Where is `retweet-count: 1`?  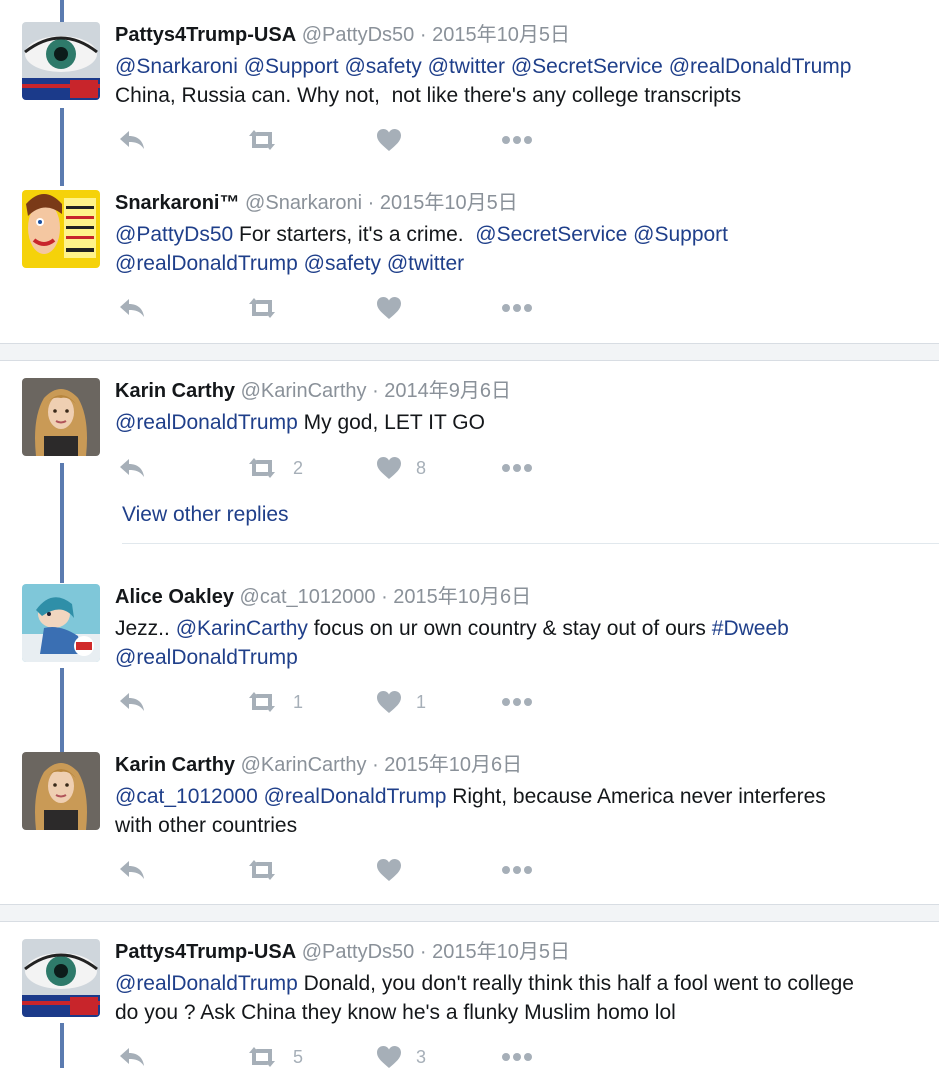 retweet-count: 1 is located at coordinates (298, 701).